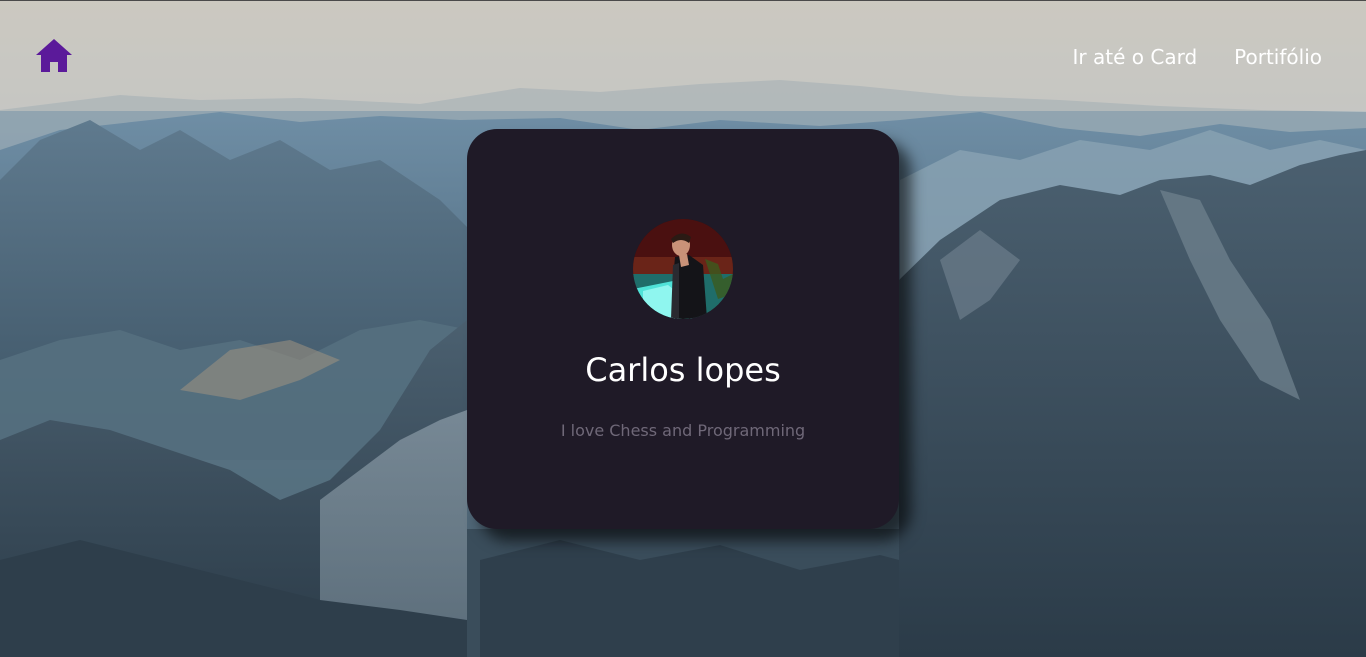 The height and width of the screenshot is (657, 1366). I want to click on avatar, so click(683, 269).